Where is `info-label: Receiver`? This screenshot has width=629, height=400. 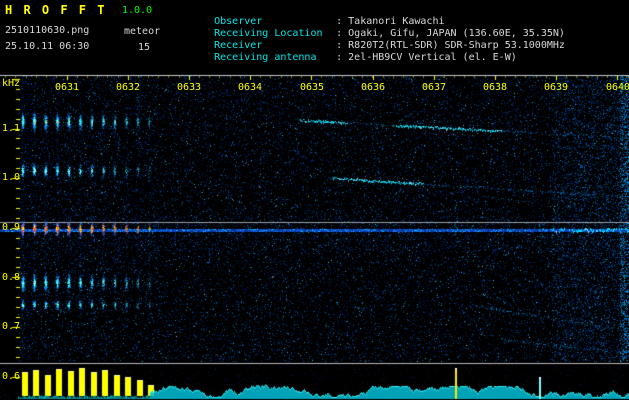
info-label: Receiver is located at coordinates (238, 45).